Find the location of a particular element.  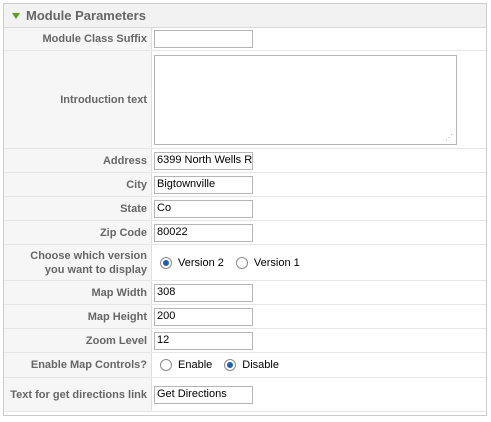

zip-label: Zip Code is located at coordinates (78, 232).